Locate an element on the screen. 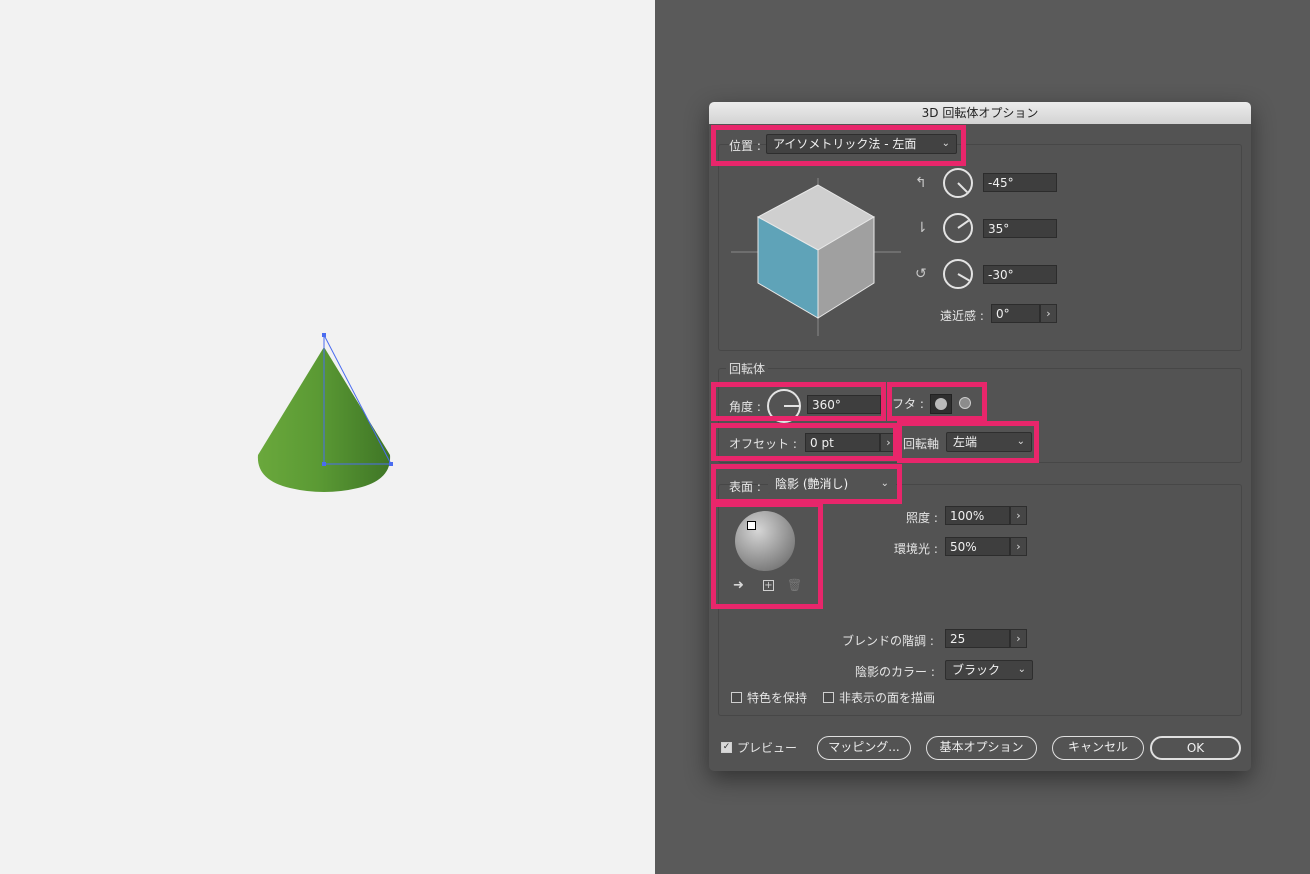 The image size is (1310, 874). shade-color-select: ブラック ⌄ is located at coordinates (989, 670).